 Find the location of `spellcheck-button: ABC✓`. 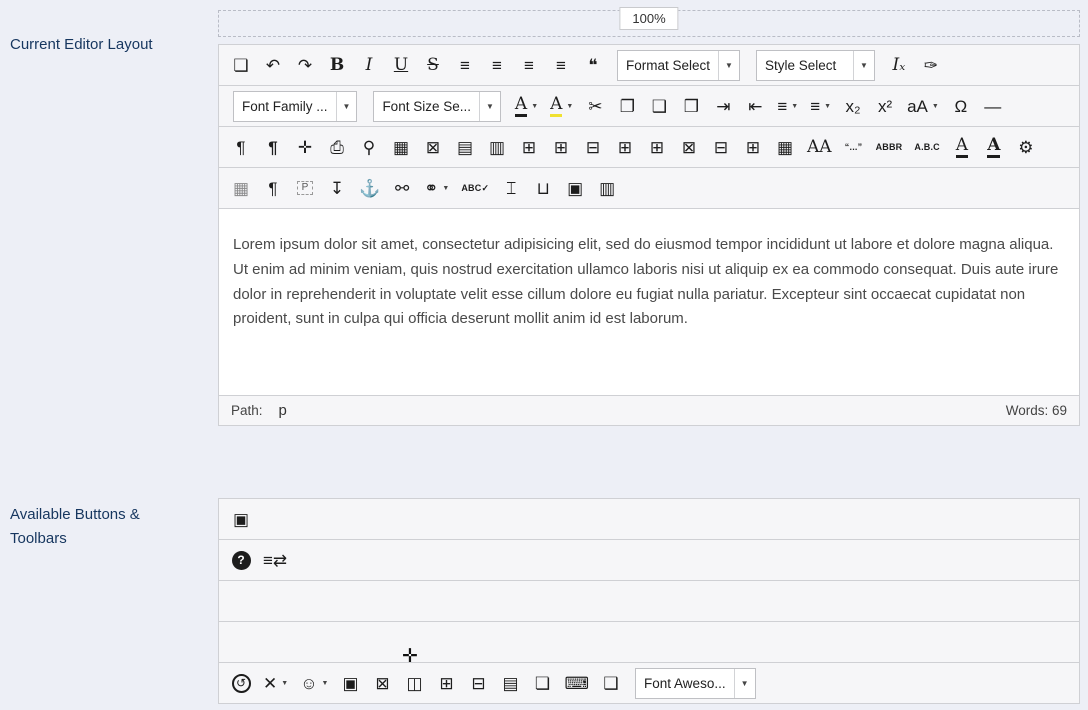

spellcheck-button: ABC✓ is located at coordinates (475, 188).